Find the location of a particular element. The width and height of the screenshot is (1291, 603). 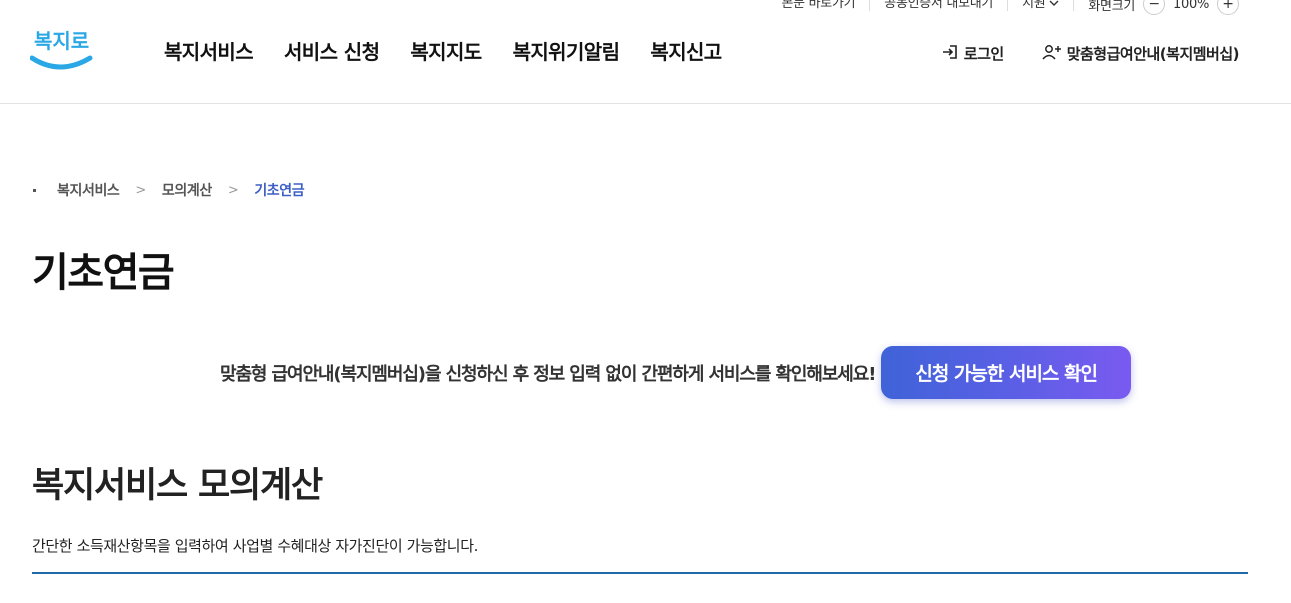

zoom-control: 화면크기 − 100% + is located at coordinates (1156, 7).